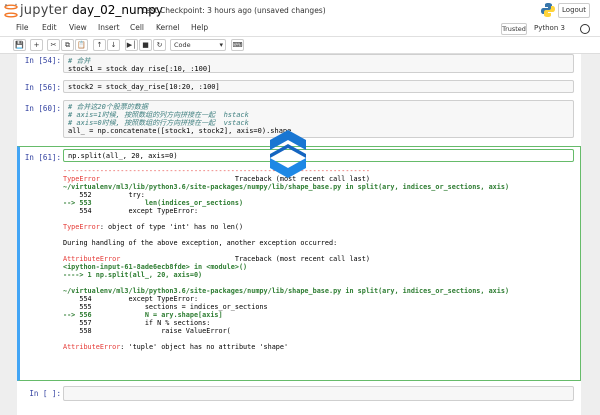  What do you see at coordinates (22, 27) in the screenshot?
I see `menu-file: File` at bounding box center [22, 27].